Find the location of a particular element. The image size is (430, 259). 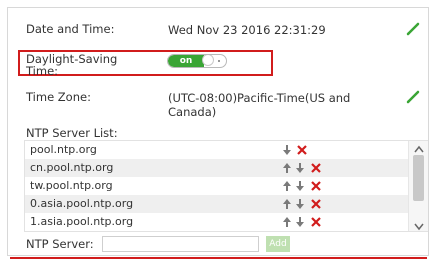

time-zone-value-line2: Canada) is located at coordinates (192, 112).